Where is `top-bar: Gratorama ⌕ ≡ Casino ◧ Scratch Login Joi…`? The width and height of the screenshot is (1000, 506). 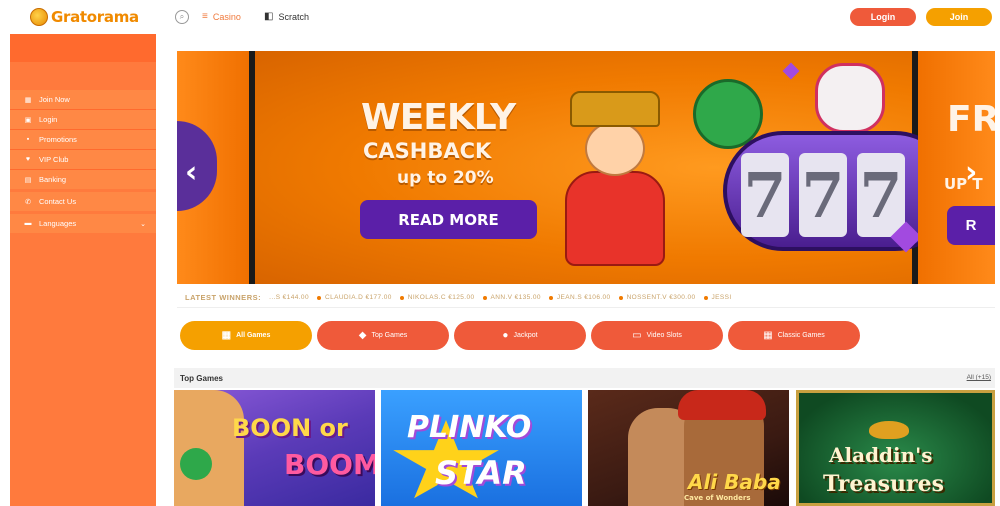 top-bar: Gratorama ⌕ ≡ Casino ◧ Scratch Login Joi… is located at coordinates (500, 17).